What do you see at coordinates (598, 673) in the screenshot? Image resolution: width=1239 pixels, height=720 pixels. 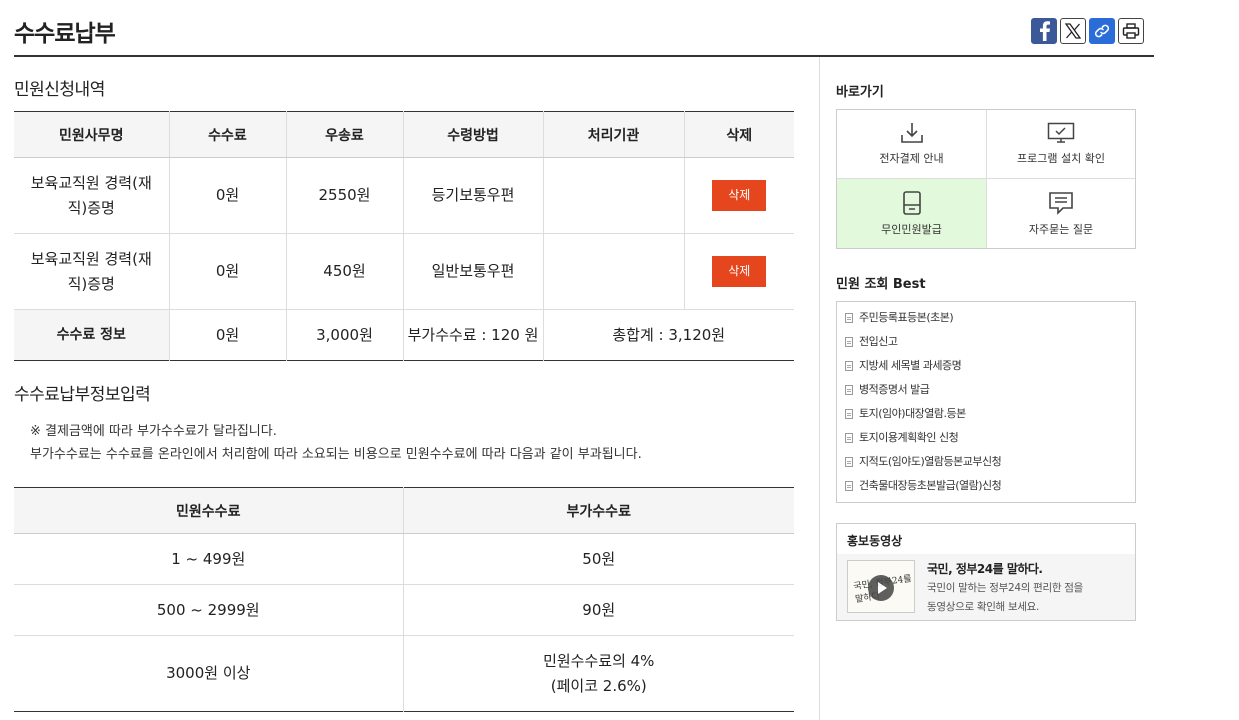 I see `extra-fee: 민원수수료의 4% (페이코 2.6%)` at bounding box center [598, 673].